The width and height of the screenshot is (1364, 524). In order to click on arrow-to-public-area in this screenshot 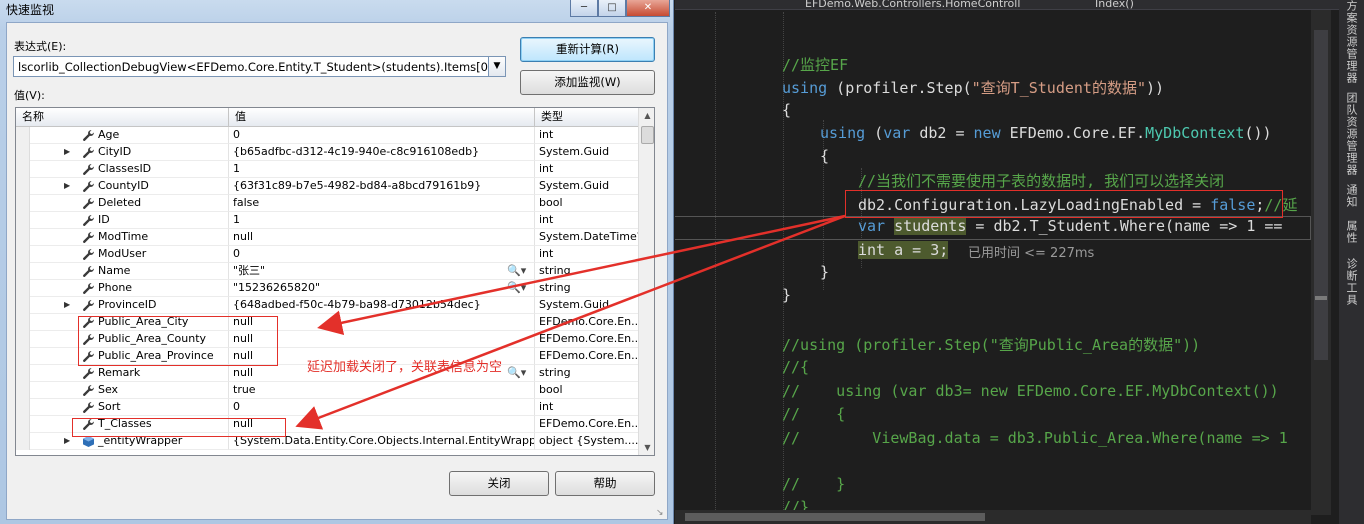, I will do `click(581, 275)`.